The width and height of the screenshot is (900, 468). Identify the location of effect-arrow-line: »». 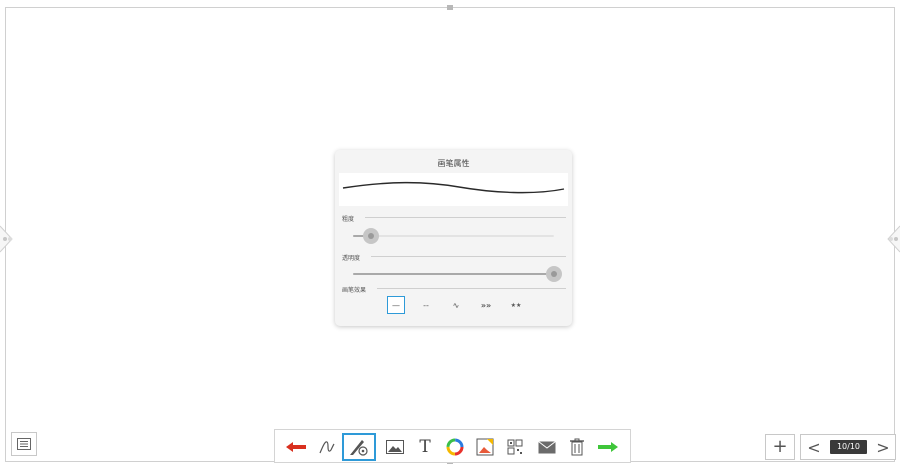
(486, 305).